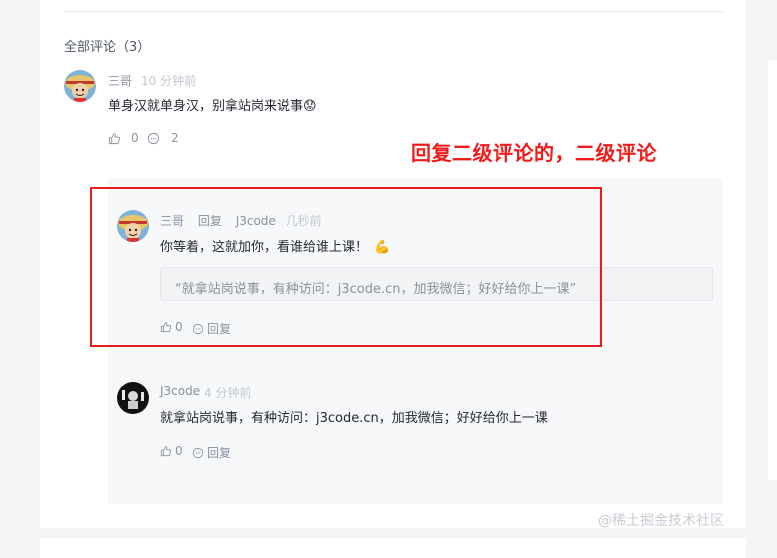 Image resolution: width=777 pixels, height=558 pixels. Describe the element at coordinates (661, 521) in the screenshot. I see `watermark: @稀土掘金技术社区` at that location.